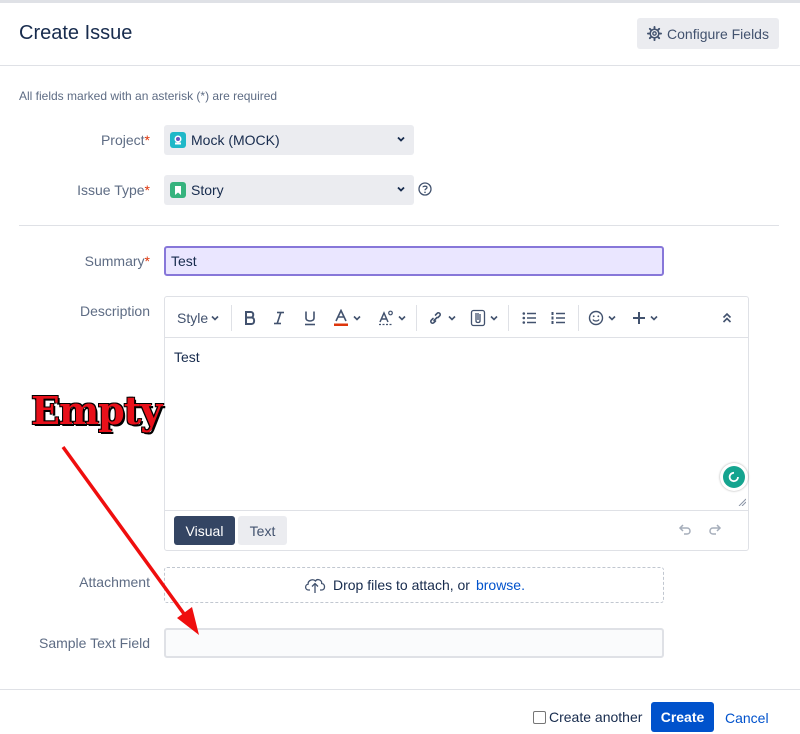 Image resolution: width=800 pixels, height=734 pixels. I want to click on create-another-checkbox: Create another, so click(587, 717).